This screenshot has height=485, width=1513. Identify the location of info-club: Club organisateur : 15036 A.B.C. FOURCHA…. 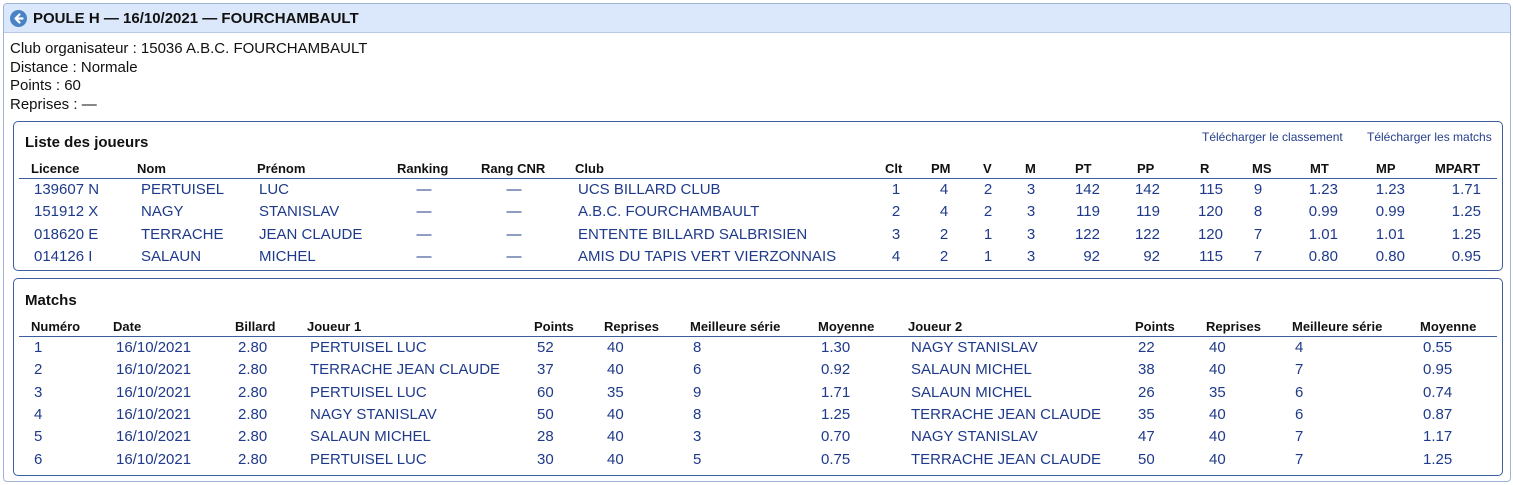
(189, 48).